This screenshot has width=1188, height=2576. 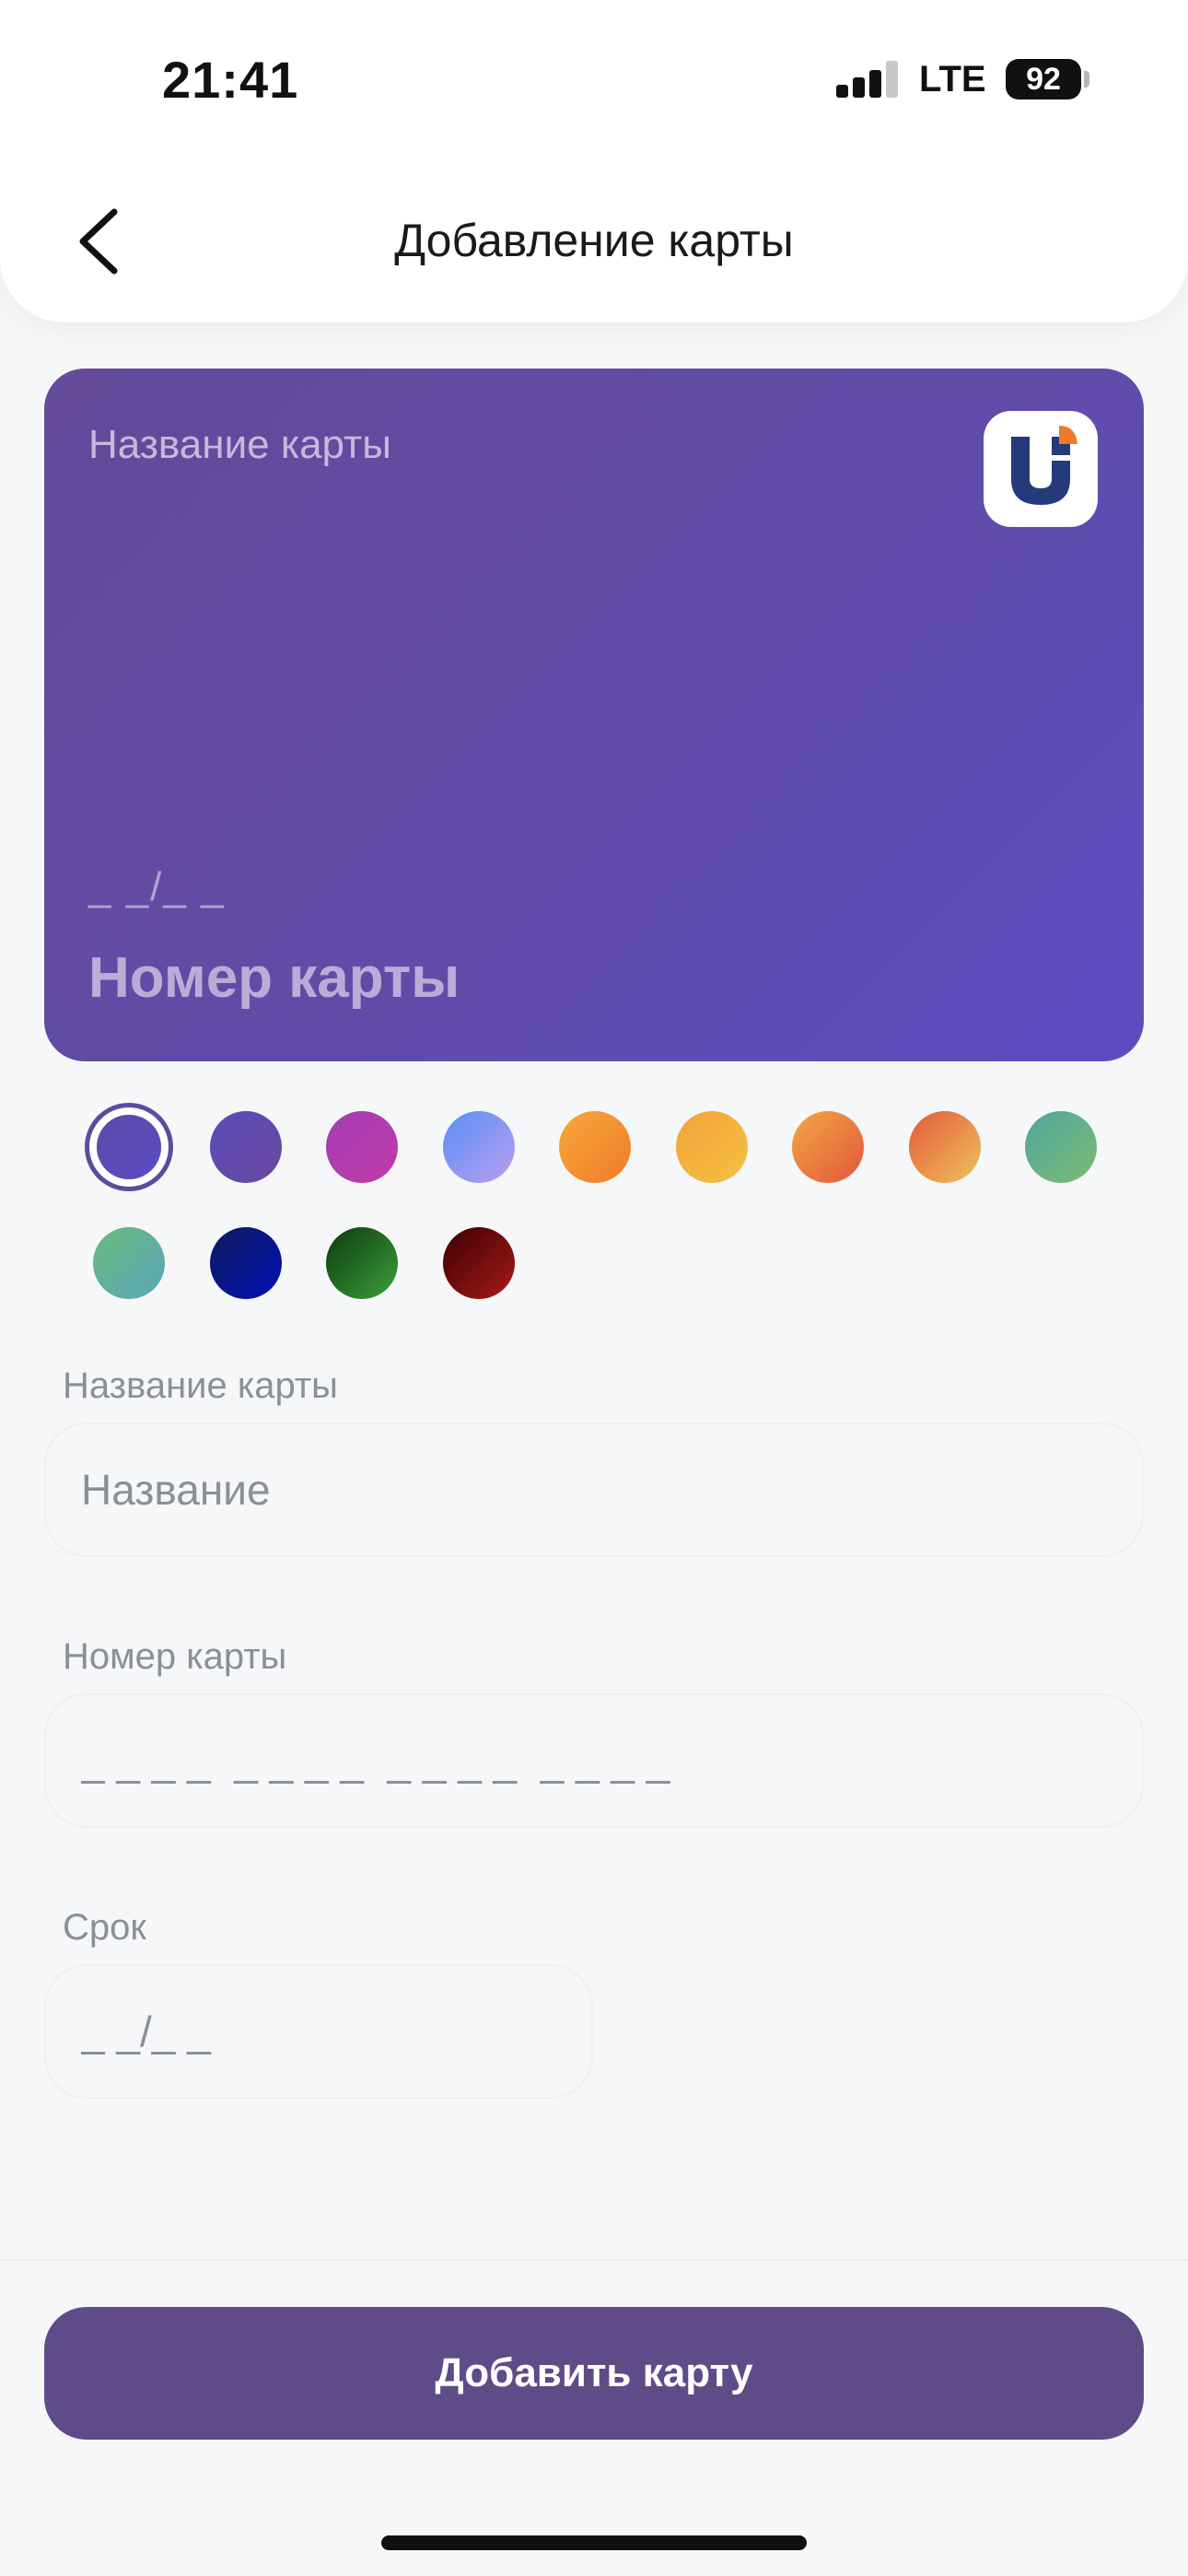 What do you see at coordinates (201, 1385) in the screenshot?
I see `name-label: Название карты` at bounding box center [201, 1385].